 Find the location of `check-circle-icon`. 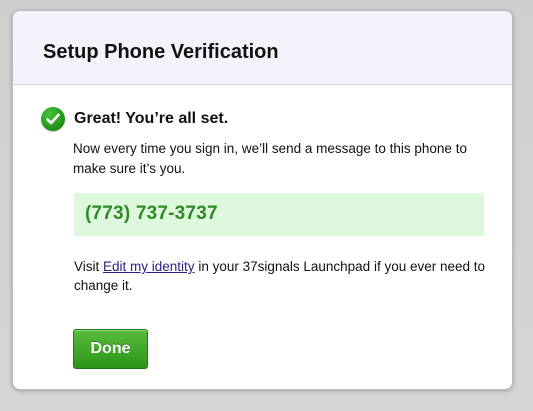

check-circle-icon is located at coordinates (53, 119).